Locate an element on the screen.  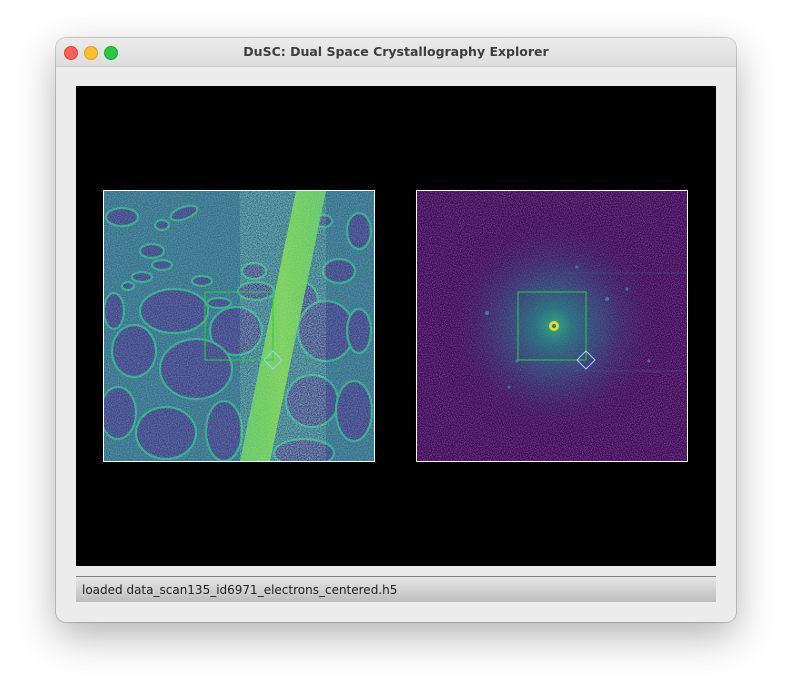
diffraction-pattern-image is located at coordinates (552, 326).